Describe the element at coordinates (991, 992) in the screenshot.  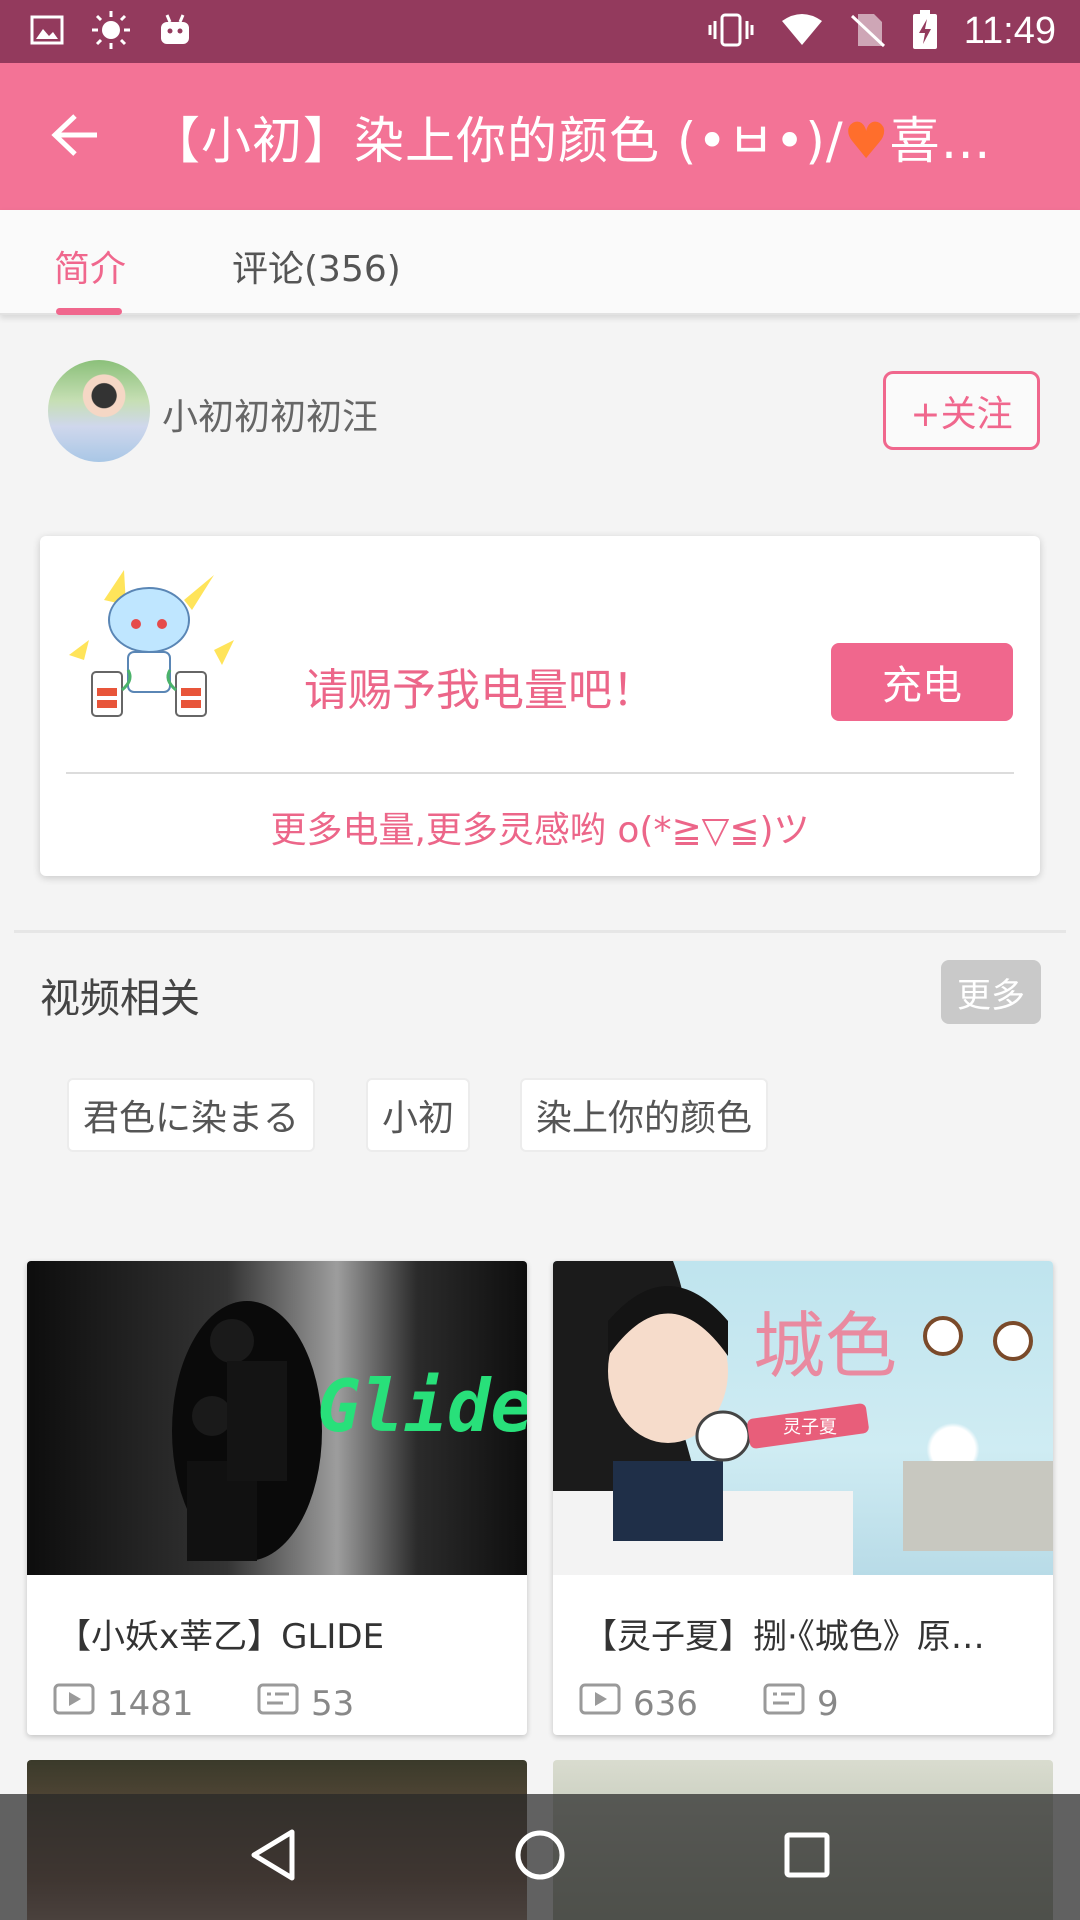
I see `more-button: 更多` at that location.